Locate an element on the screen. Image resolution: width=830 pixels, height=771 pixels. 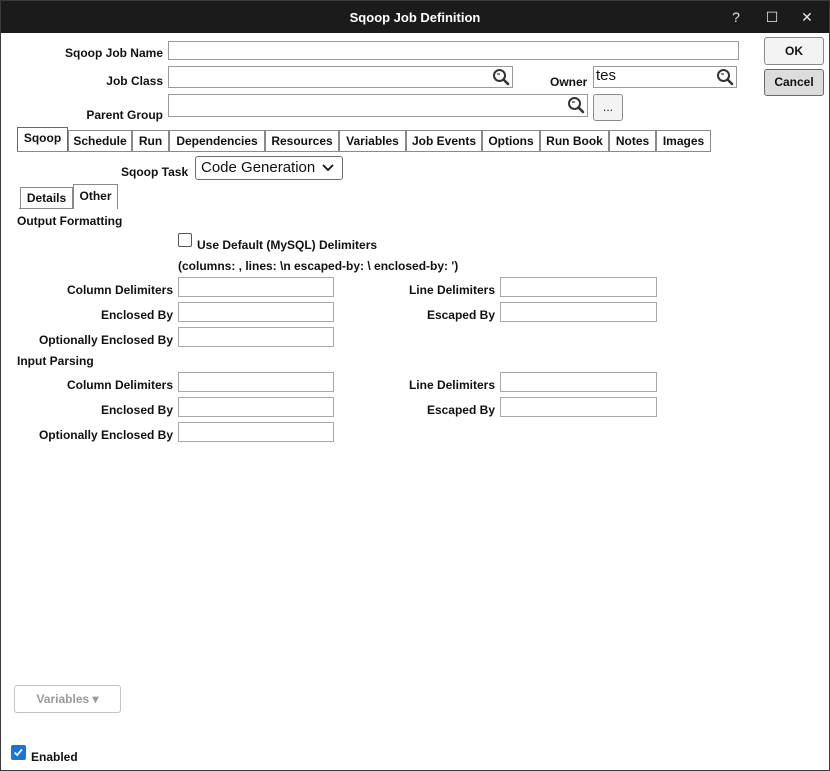
variables-dropdown-button: Variables ▾ is located at coordinates (67, 699).